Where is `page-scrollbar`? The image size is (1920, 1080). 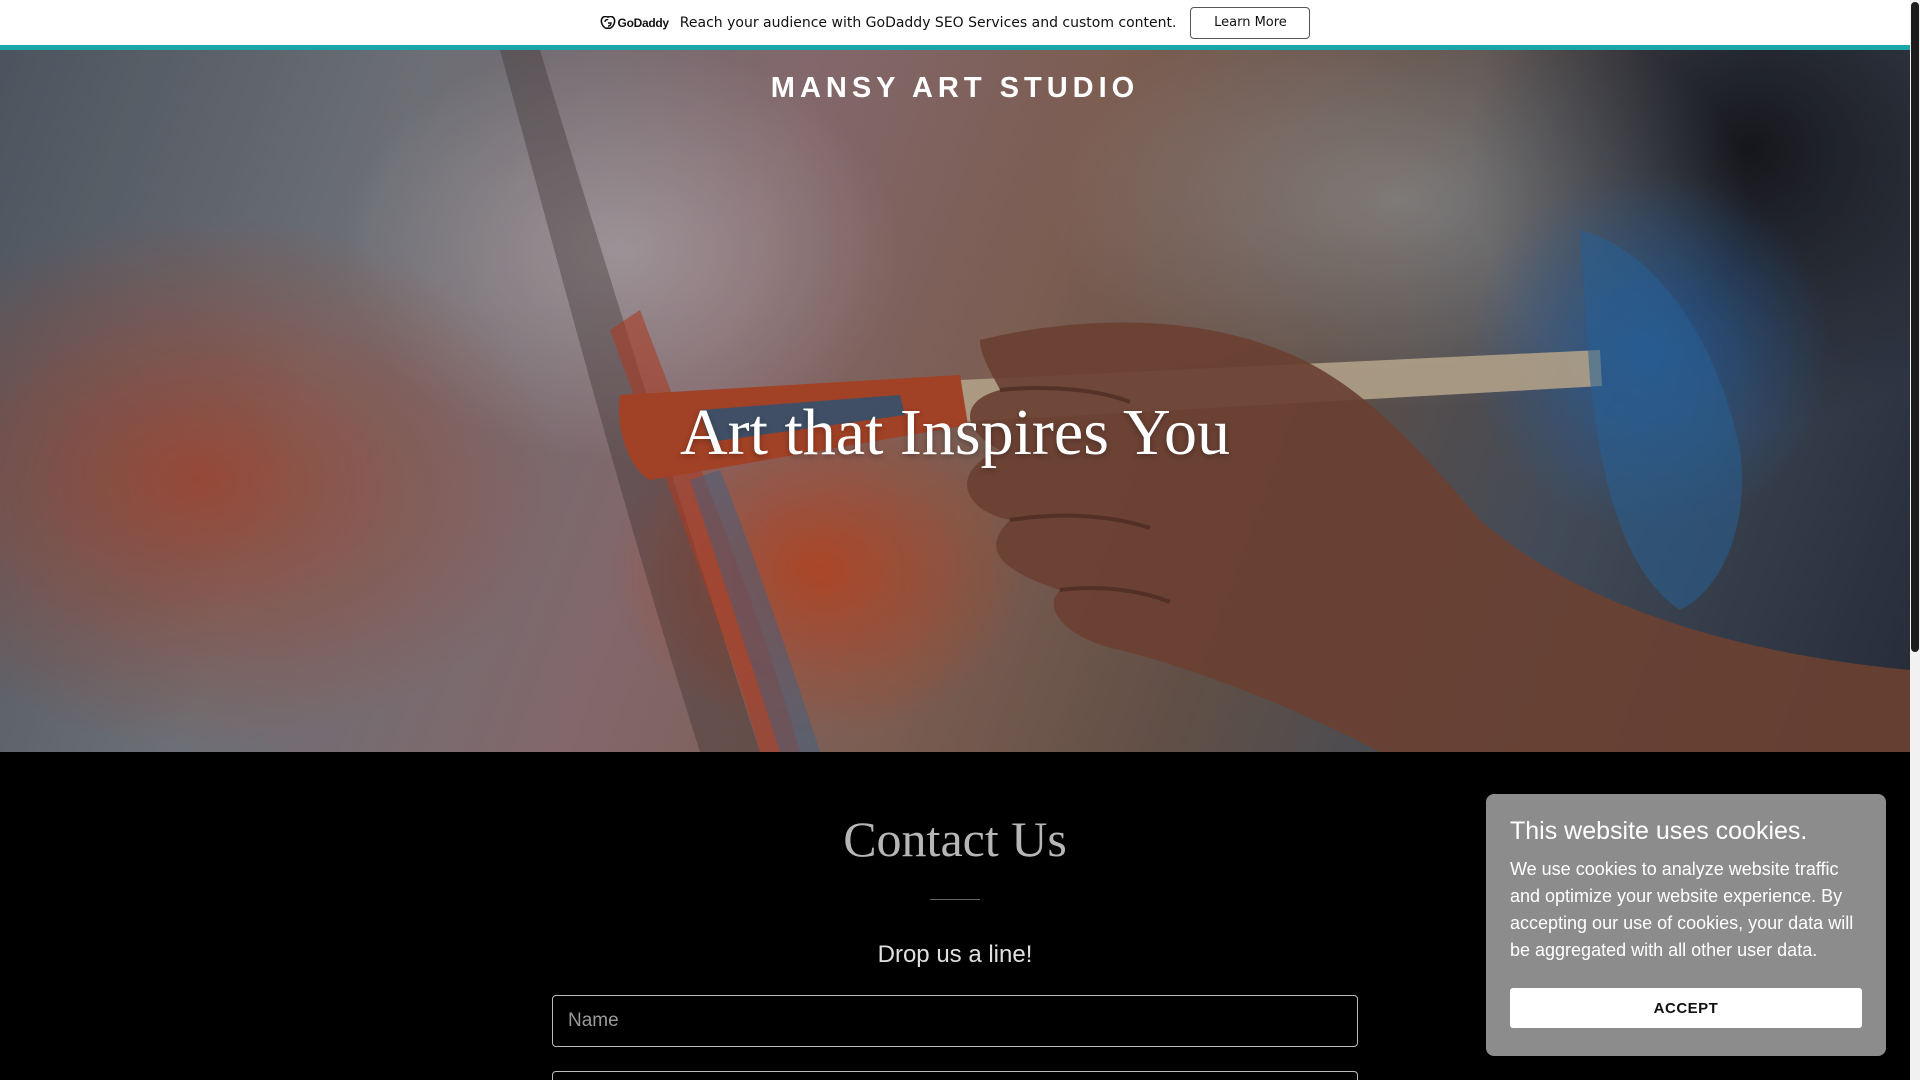
page-scrollbar is located at coordinates (1915, 540).